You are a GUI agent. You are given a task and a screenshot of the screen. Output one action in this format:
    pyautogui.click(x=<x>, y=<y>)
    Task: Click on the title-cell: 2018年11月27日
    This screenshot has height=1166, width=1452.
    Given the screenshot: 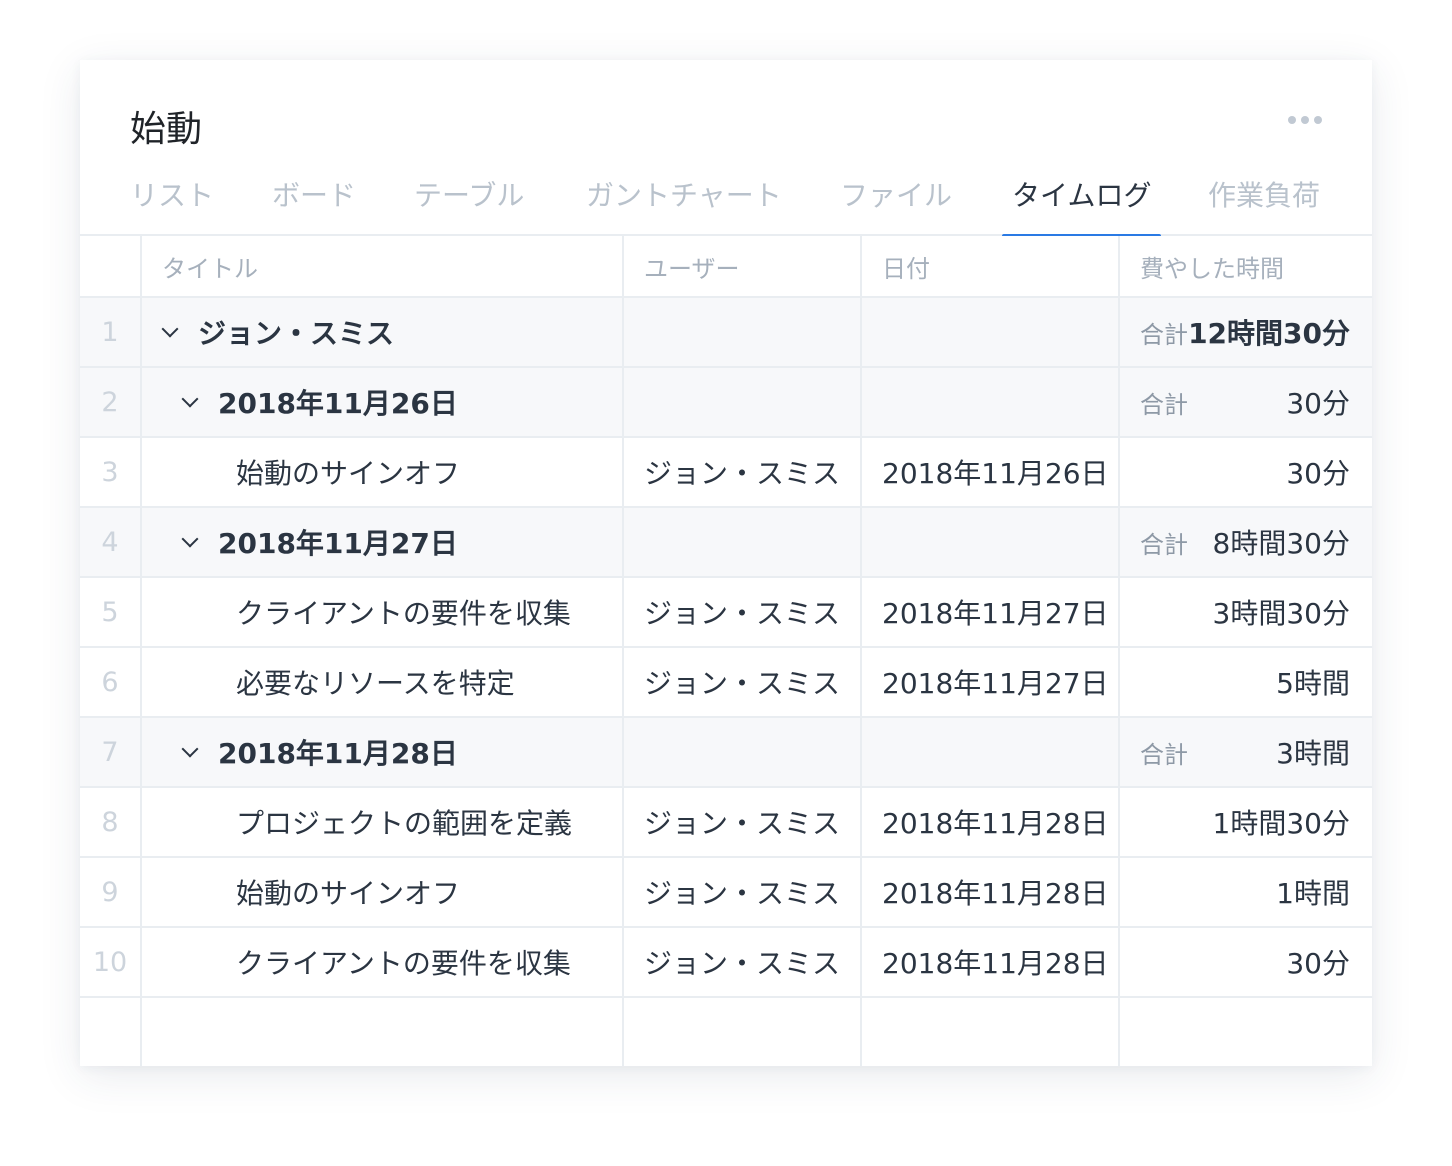 What is the action you would take?
    pyautogui.click(x=381, y=542)
    